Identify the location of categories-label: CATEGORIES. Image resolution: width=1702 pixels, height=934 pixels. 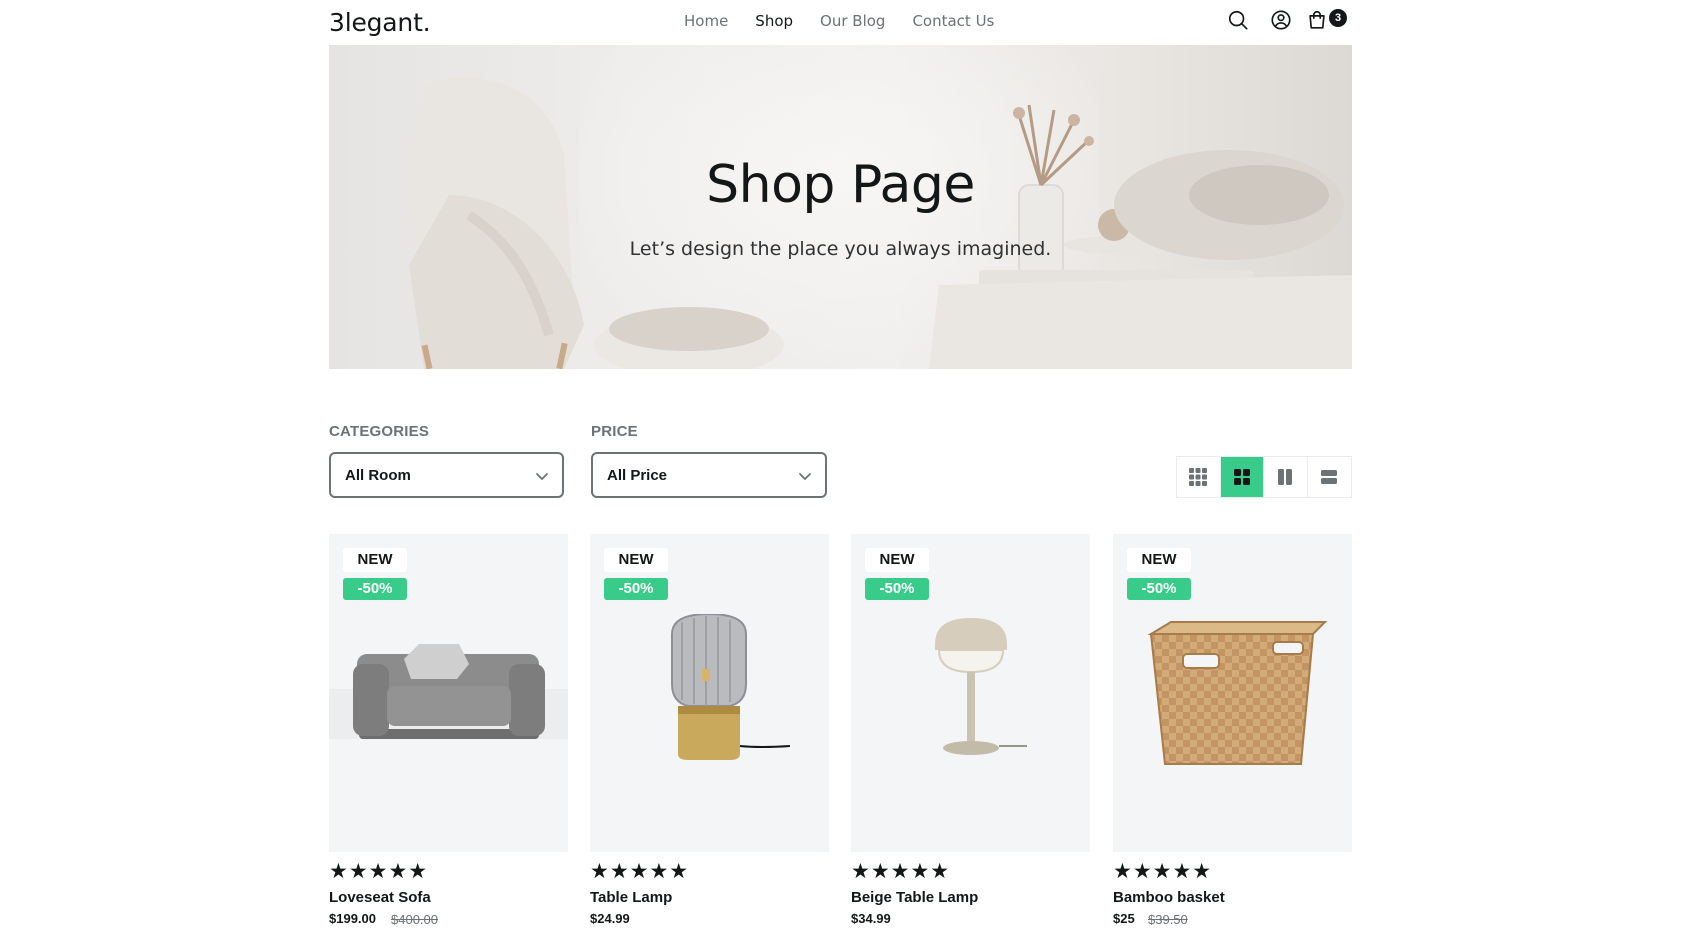
(379, 431).